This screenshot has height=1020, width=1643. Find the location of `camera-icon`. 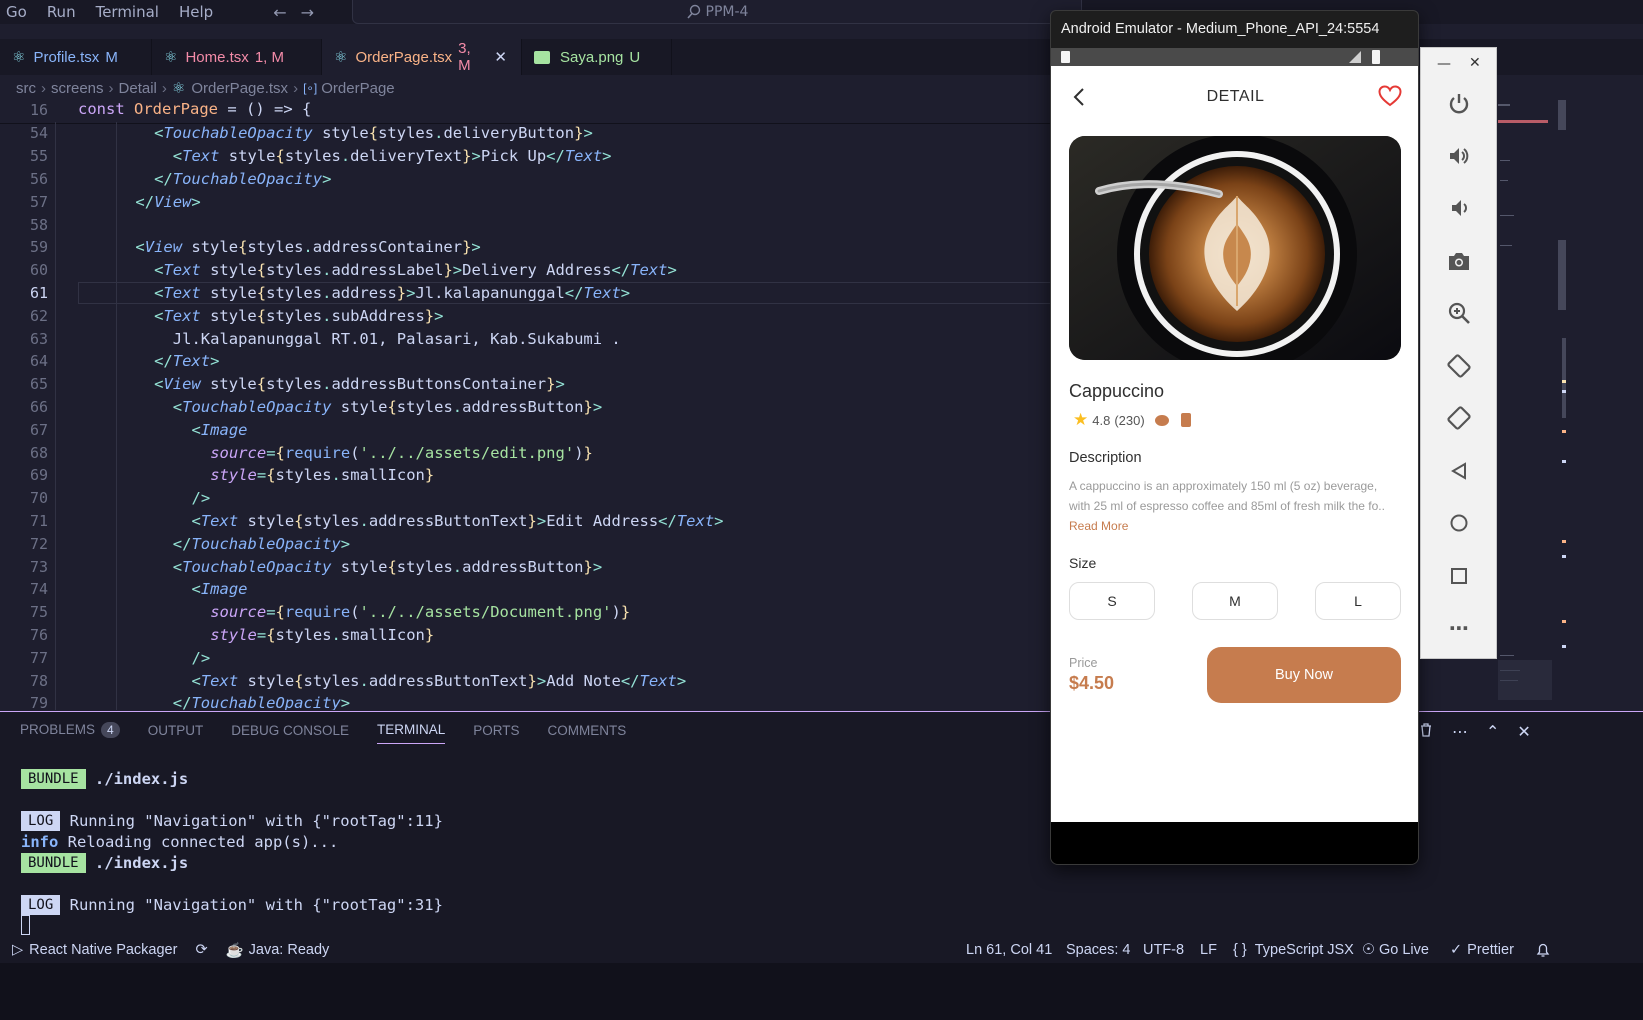

camera-icon is located at coordinates (1459, 261).